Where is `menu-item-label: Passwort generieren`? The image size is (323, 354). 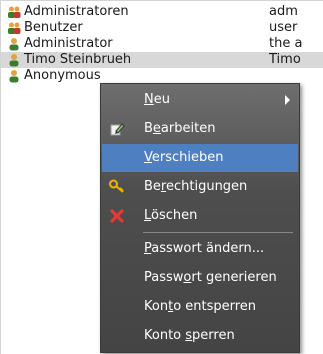 menu-item-label: Passwort generieren is located at coordinates (210, 277).